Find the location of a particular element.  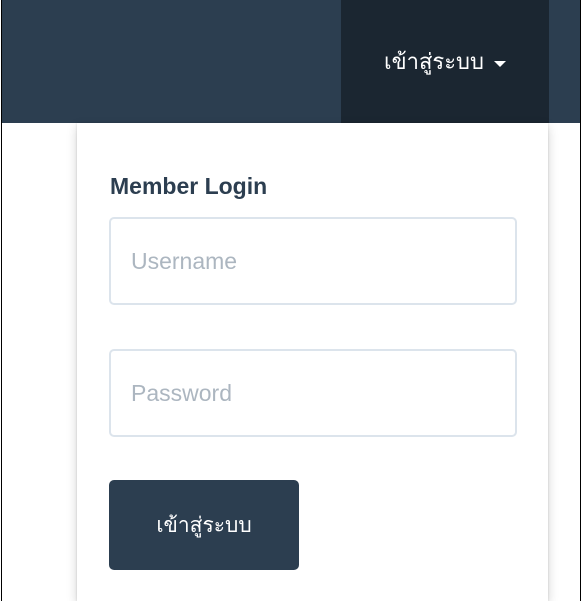

username-input is located at coordinates (313, 261).